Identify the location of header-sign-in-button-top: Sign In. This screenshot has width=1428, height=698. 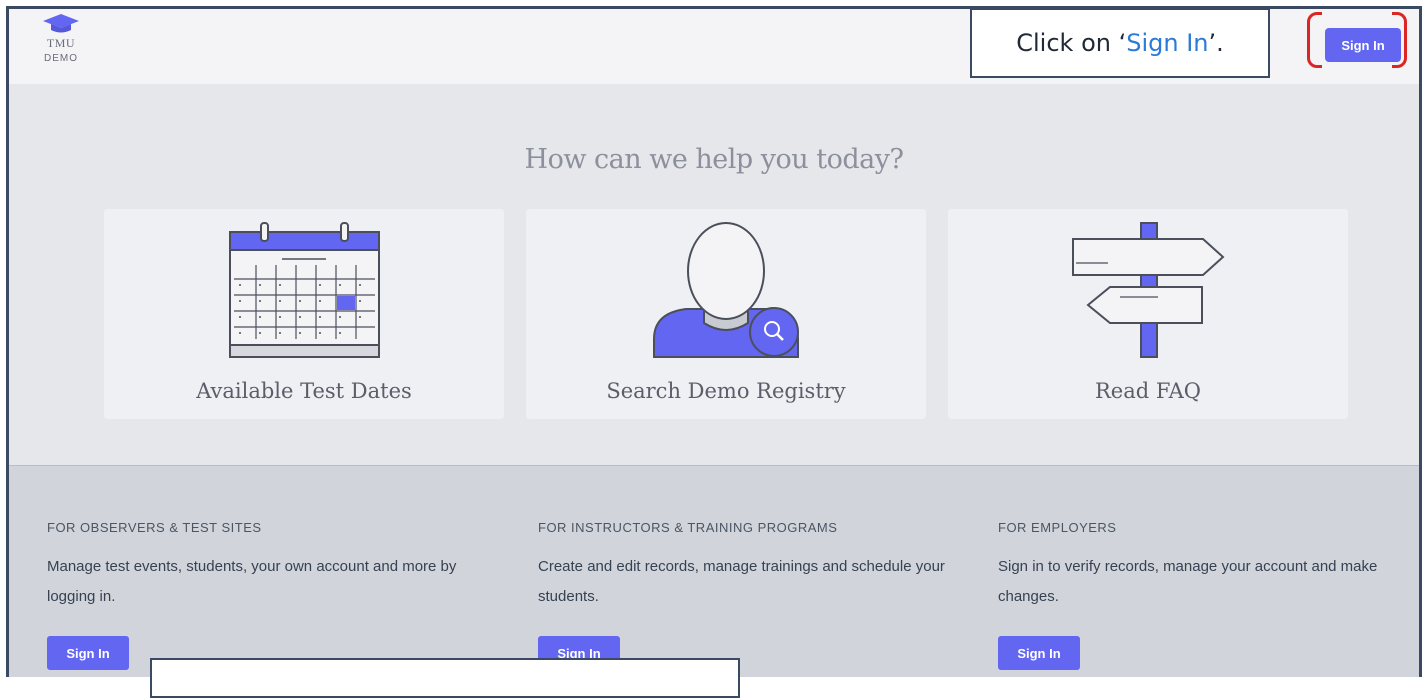
(1363, 45).